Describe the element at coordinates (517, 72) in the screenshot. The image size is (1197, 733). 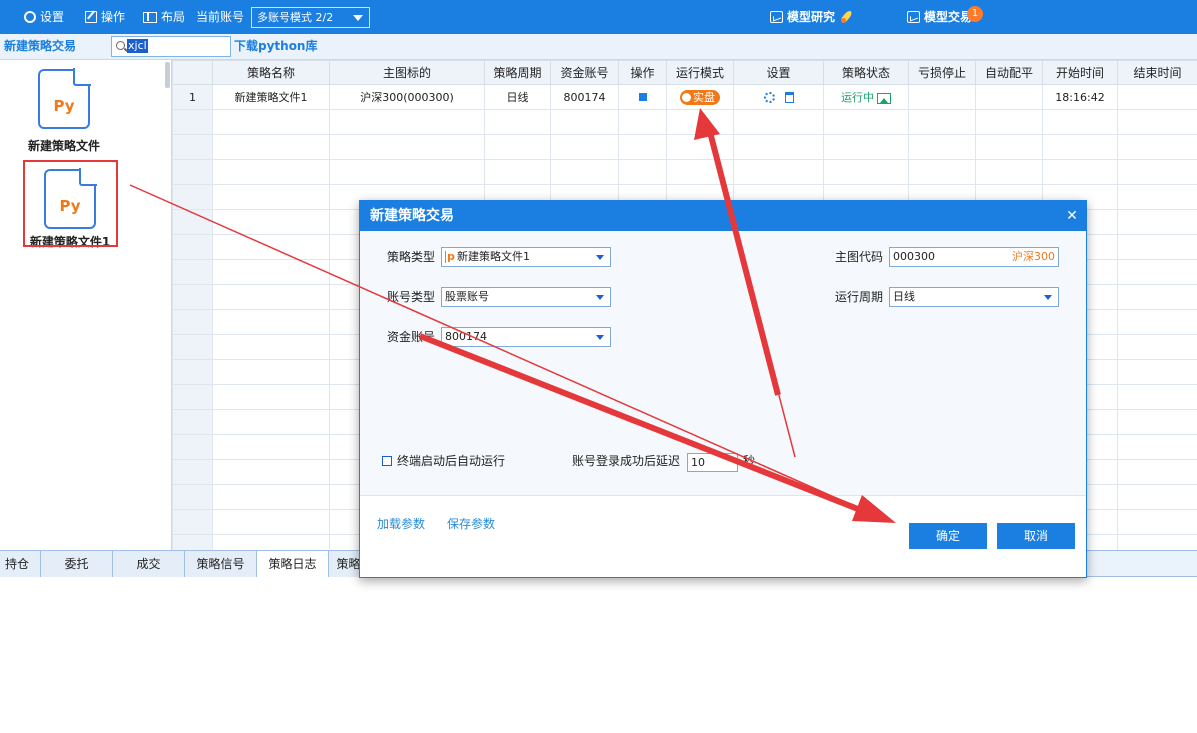
I see `column-header: 策略周期` at that location.